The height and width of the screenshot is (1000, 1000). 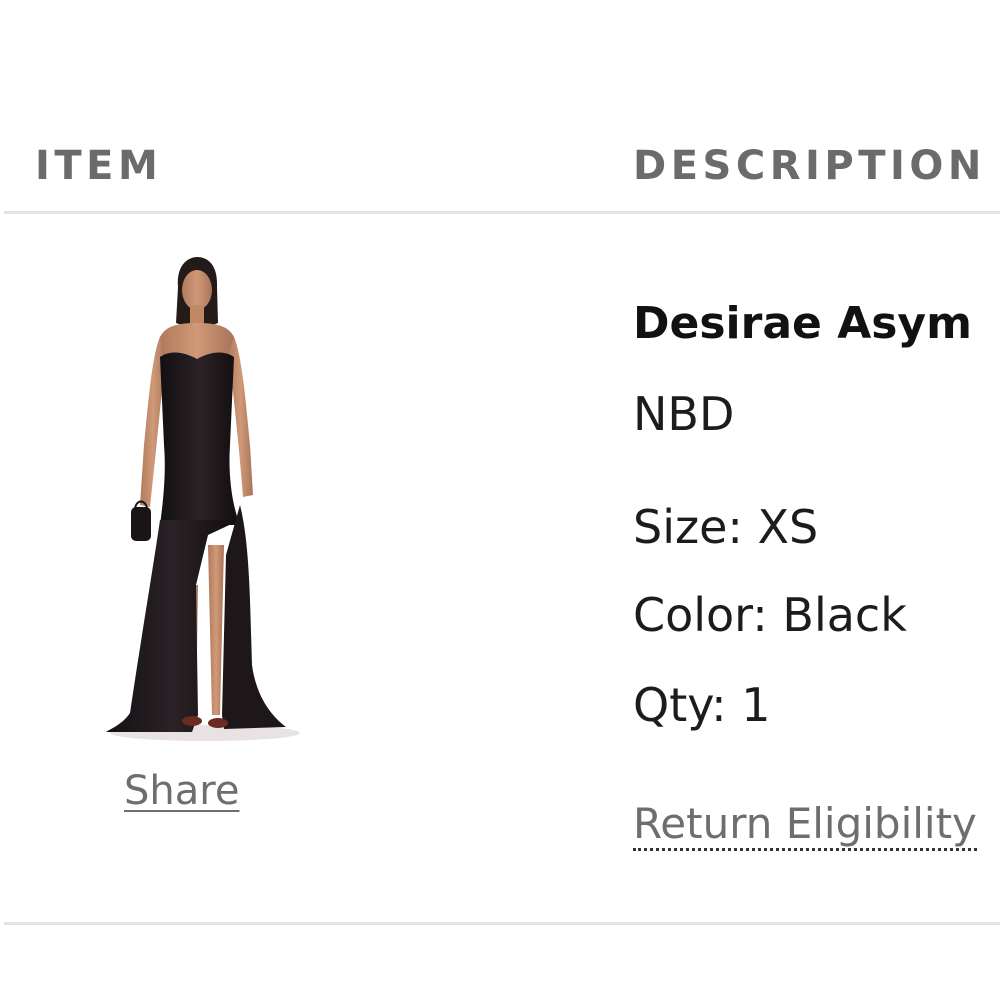 What do you see at coordinates (726, 527) in the screenshot?
I see `size-label: Size: XS` at bounding box center [726, 527].